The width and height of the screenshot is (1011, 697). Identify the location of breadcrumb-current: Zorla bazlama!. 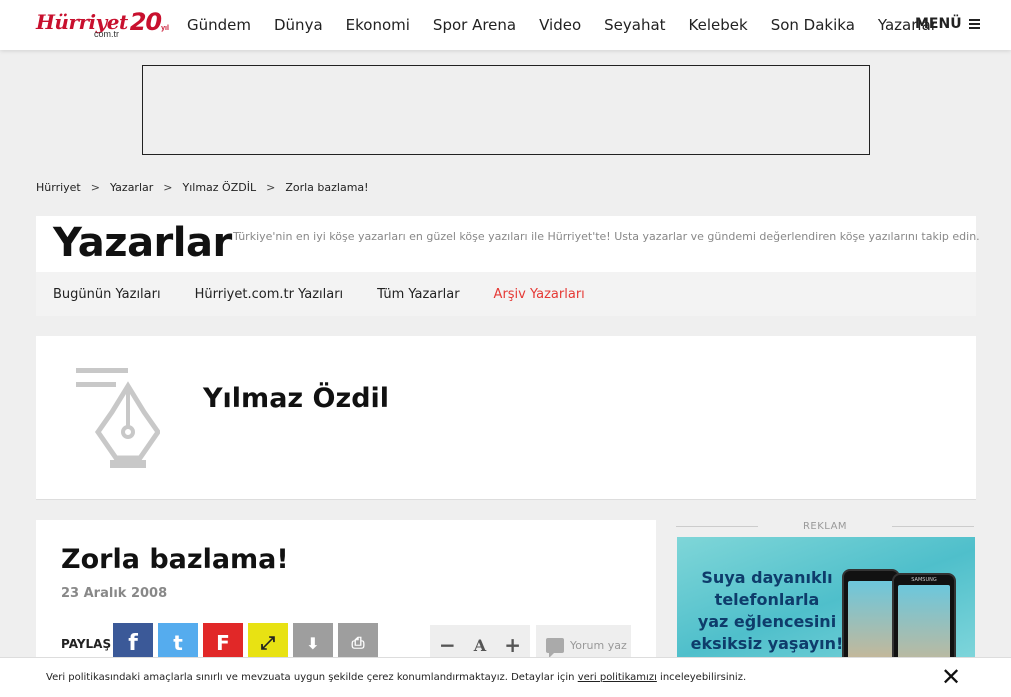
(327, 187).